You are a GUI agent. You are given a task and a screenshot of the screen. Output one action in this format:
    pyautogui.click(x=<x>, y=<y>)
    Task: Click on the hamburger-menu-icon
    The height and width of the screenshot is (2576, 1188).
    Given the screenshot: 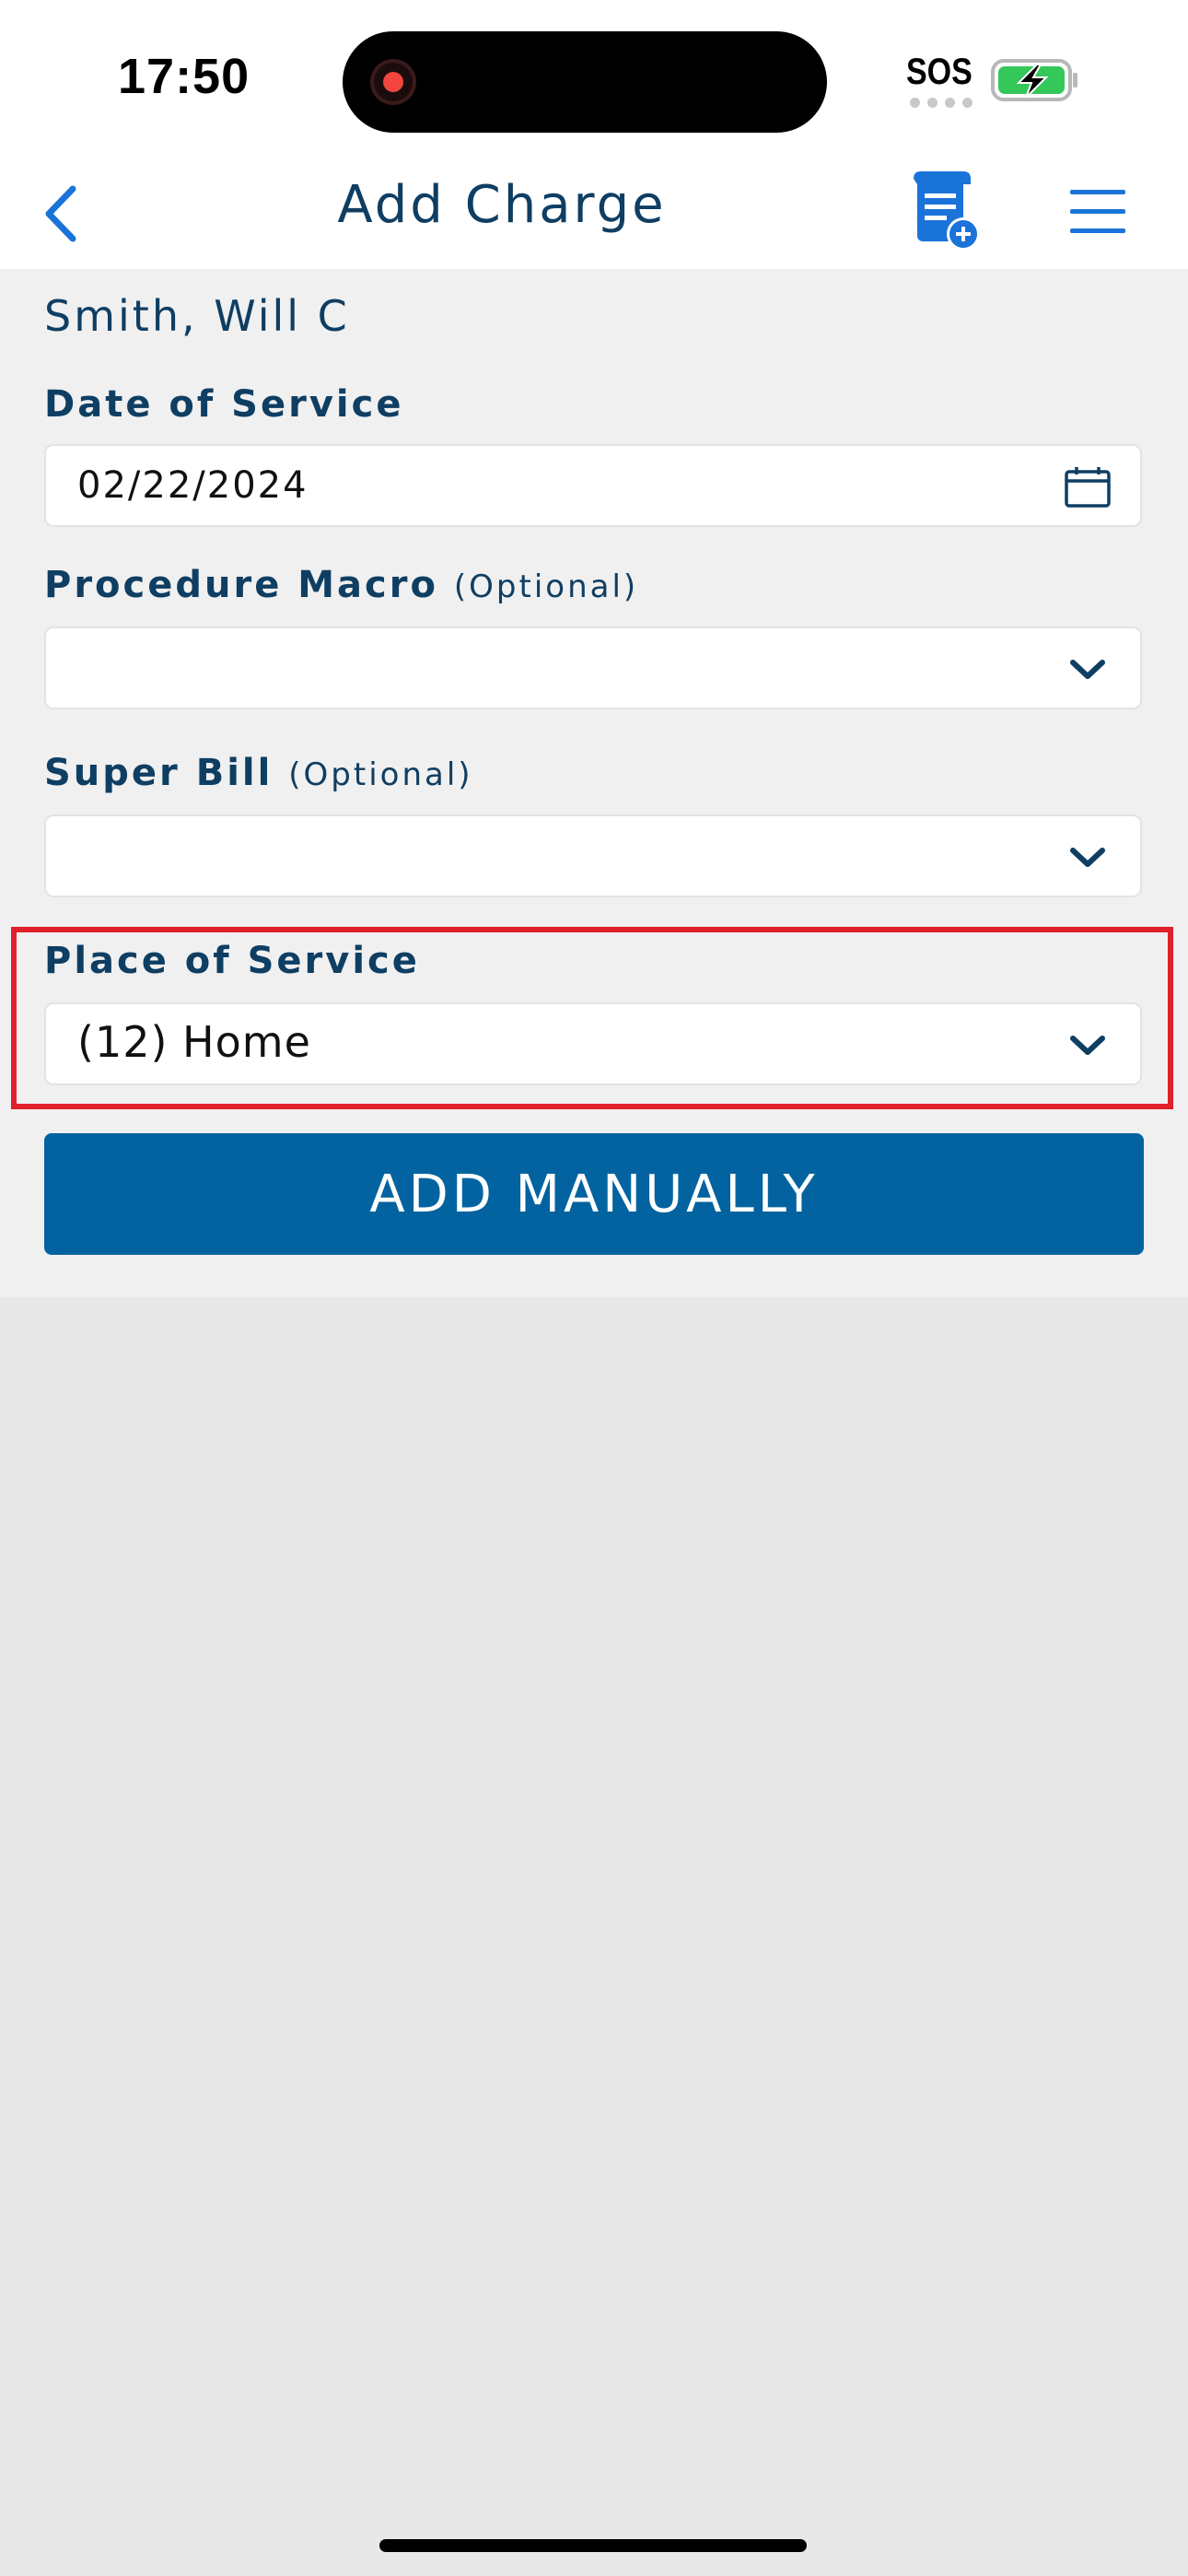 What is the action you would take?
    pyautogui.click(x=1097, y=211)
    